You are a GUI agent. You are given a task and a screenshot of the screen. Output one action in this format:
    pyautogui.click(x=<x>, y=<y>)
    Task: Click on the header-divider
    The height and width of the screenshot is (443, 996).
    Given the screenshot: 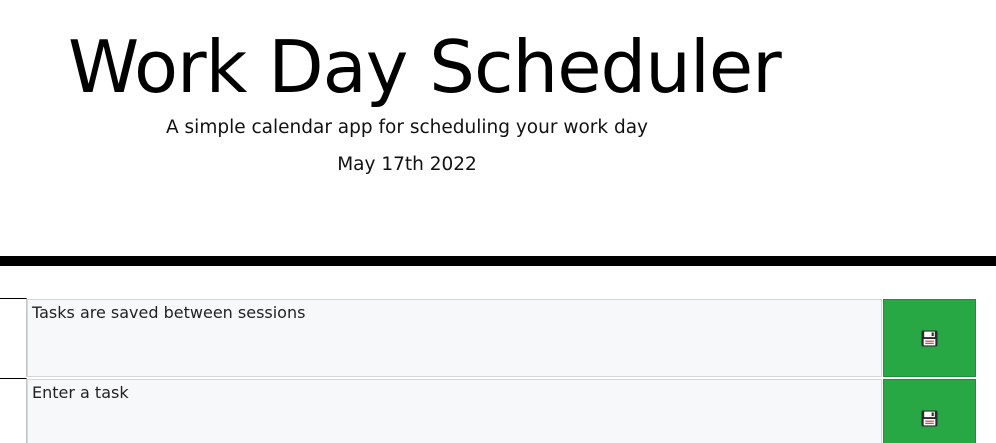 What is the action you would take?
    pyautogui.click(x=498, y=261)
    